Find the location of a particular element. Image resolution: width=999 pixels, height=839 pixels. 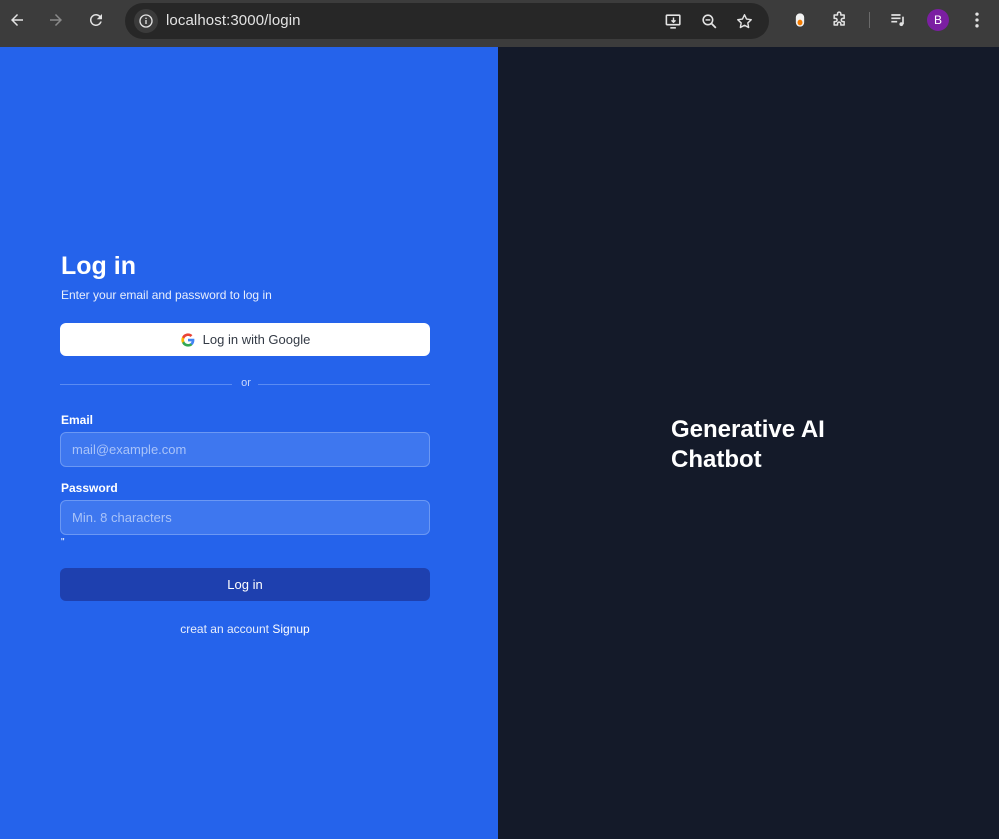

divider-left is located at coordinates (146, 384).